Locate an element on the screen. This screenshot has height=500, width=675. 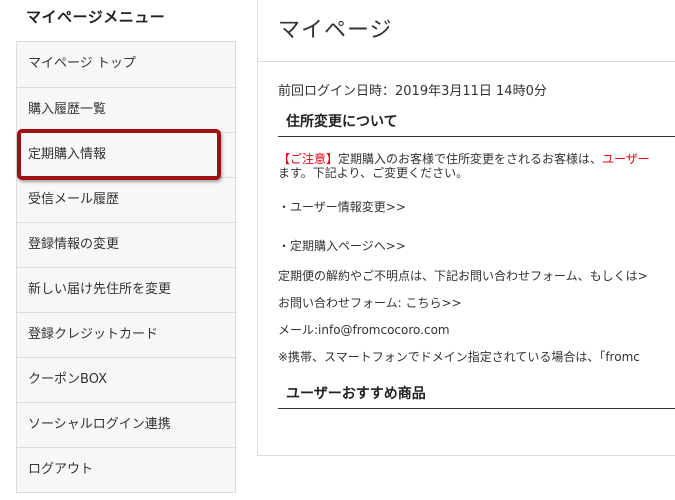
sidebar-item-subscription-info: 定期購入情報 is located at coordinates (126, 154).